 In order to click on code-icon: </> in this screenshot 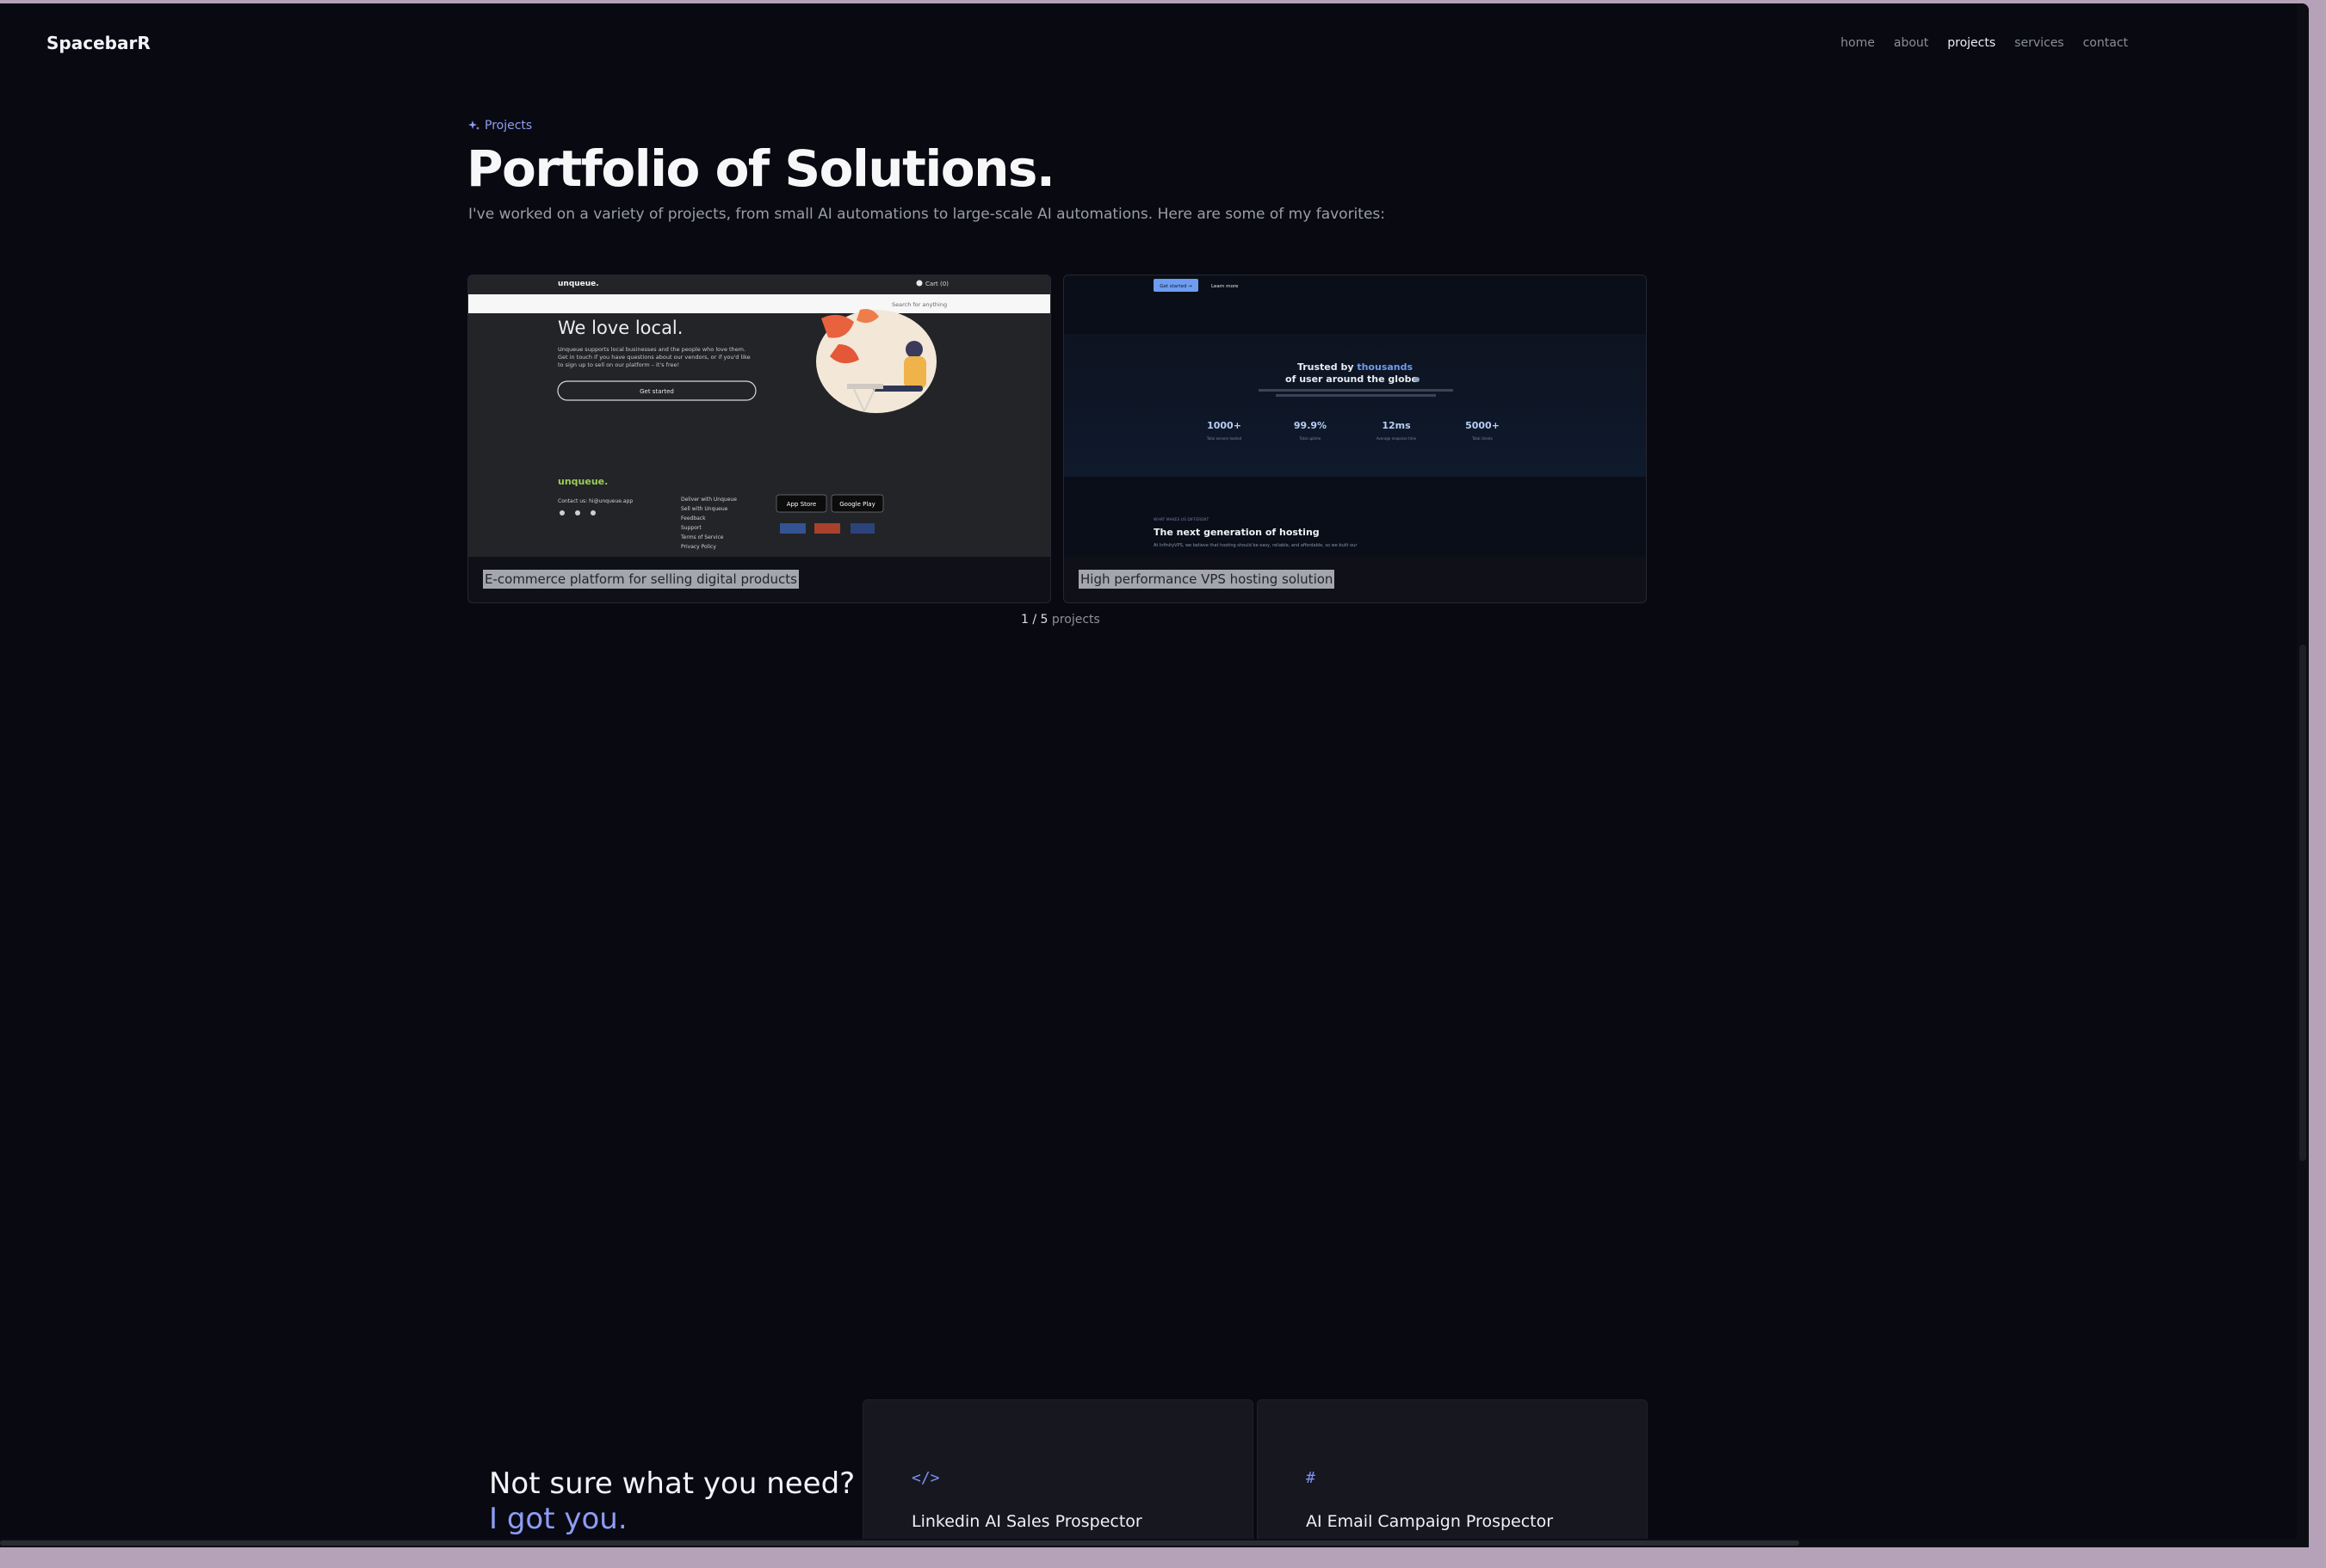, I will do `click(926, 1478)`.